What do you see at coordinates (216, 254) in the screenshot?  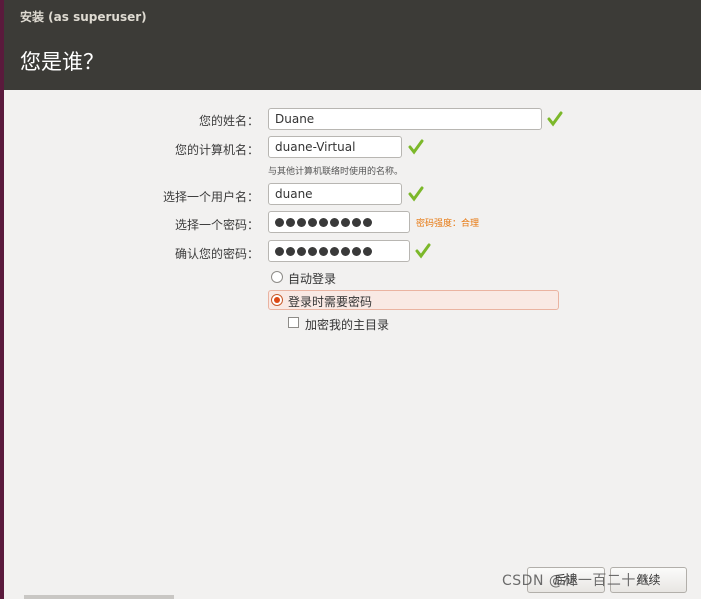 I see `confirm-password-label: 确认您的密码：` at bounding box center [216, 254].